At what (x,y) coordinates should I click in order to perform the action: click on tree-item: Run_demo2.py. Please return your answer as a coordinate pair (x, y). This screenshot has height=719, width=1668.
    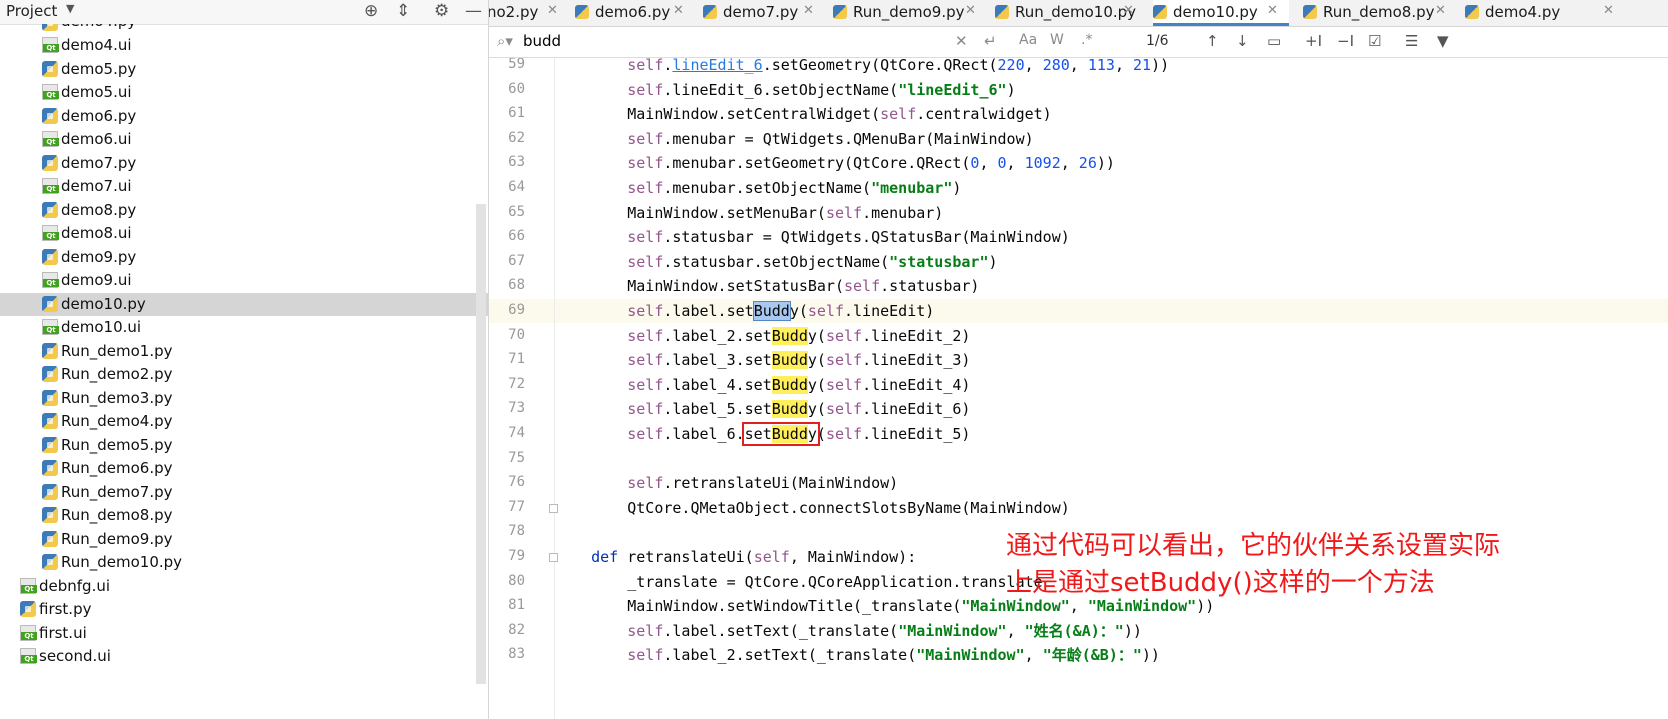
    Looking at the image, I should click on (244, 374).